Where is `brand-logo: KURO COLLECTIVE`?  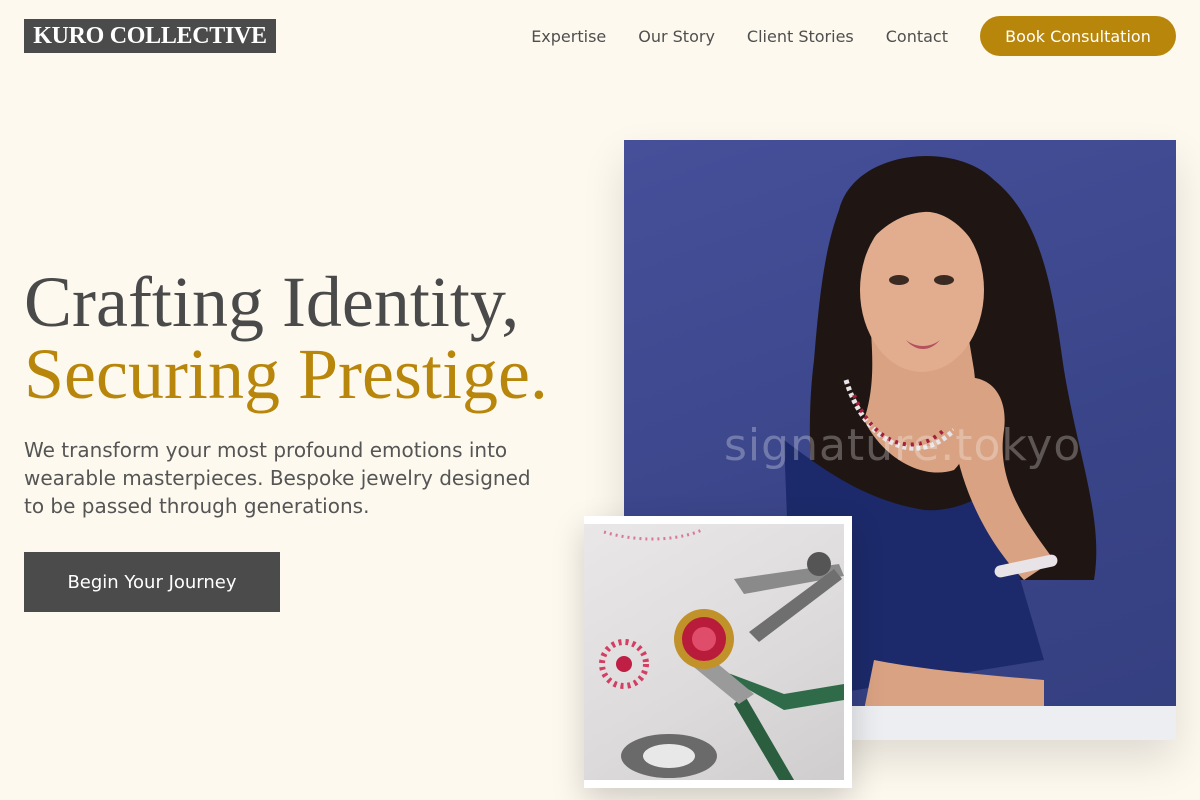
brand-logo: KURO COLLECTIVE is located at coordinates (150, 36).